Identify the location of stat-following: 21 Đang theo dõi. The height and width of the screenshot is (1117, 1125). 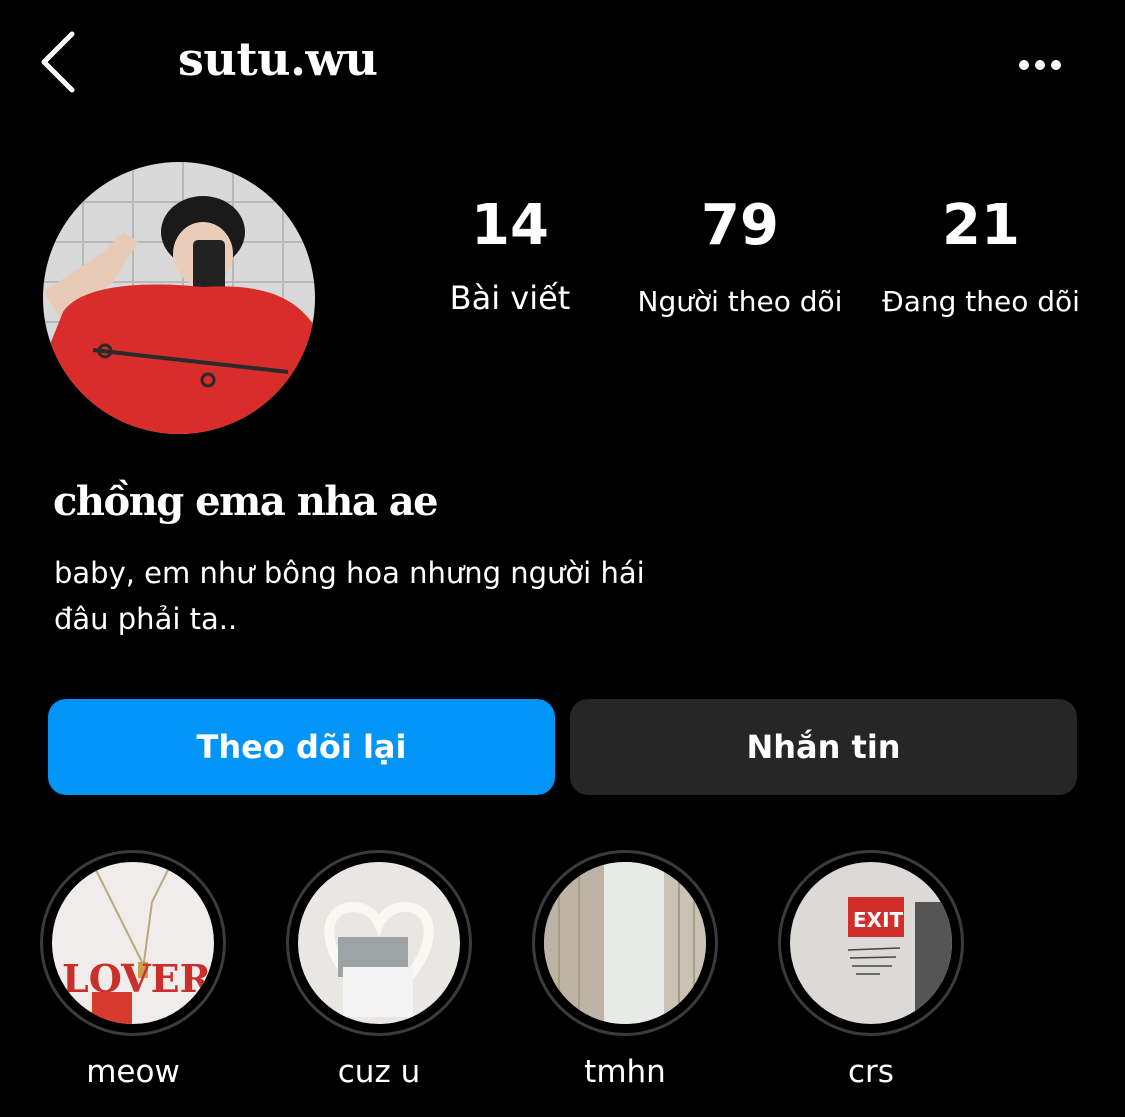
(981, 258).